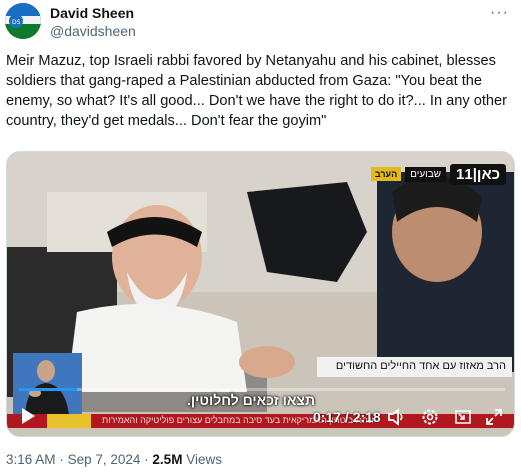  I want to click on post-date: Sep 7, 2024, so click(104, 459).